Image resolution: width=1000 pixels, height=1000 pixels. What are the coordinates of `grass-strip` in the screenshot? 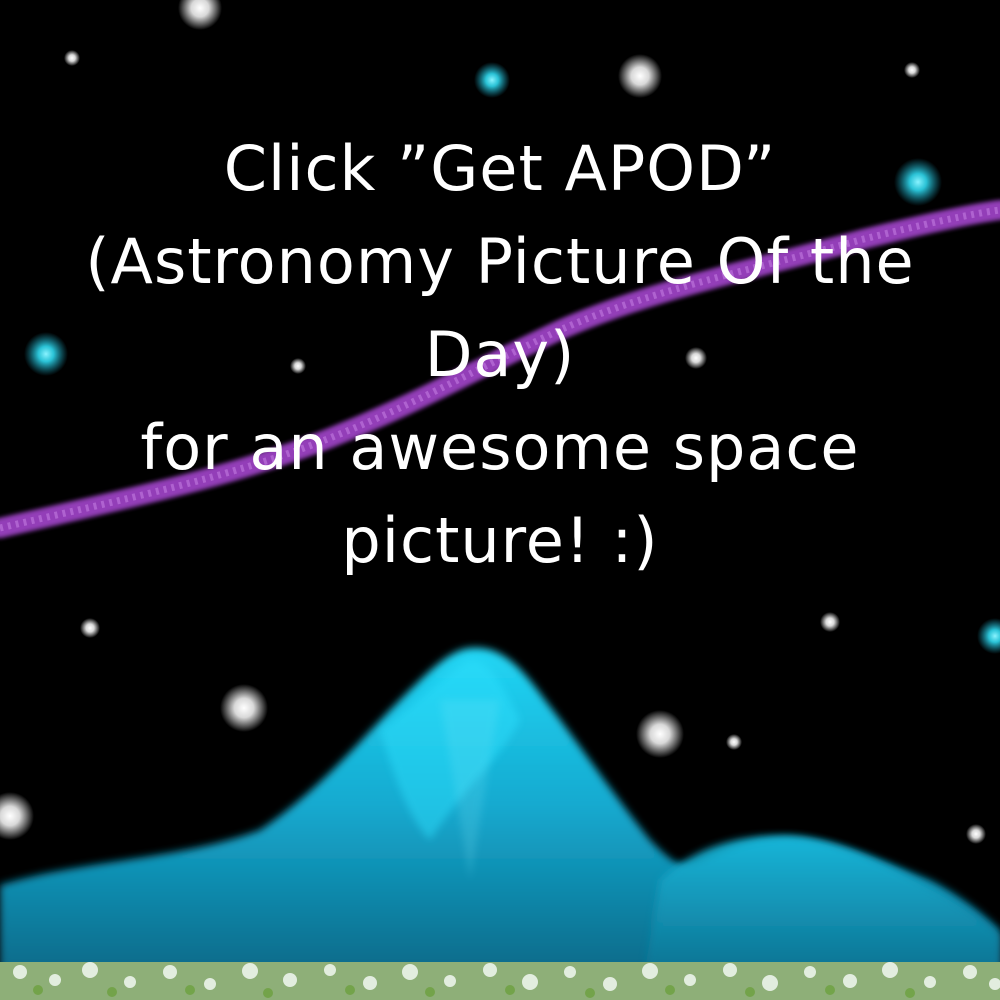 It's located at (500, 981).